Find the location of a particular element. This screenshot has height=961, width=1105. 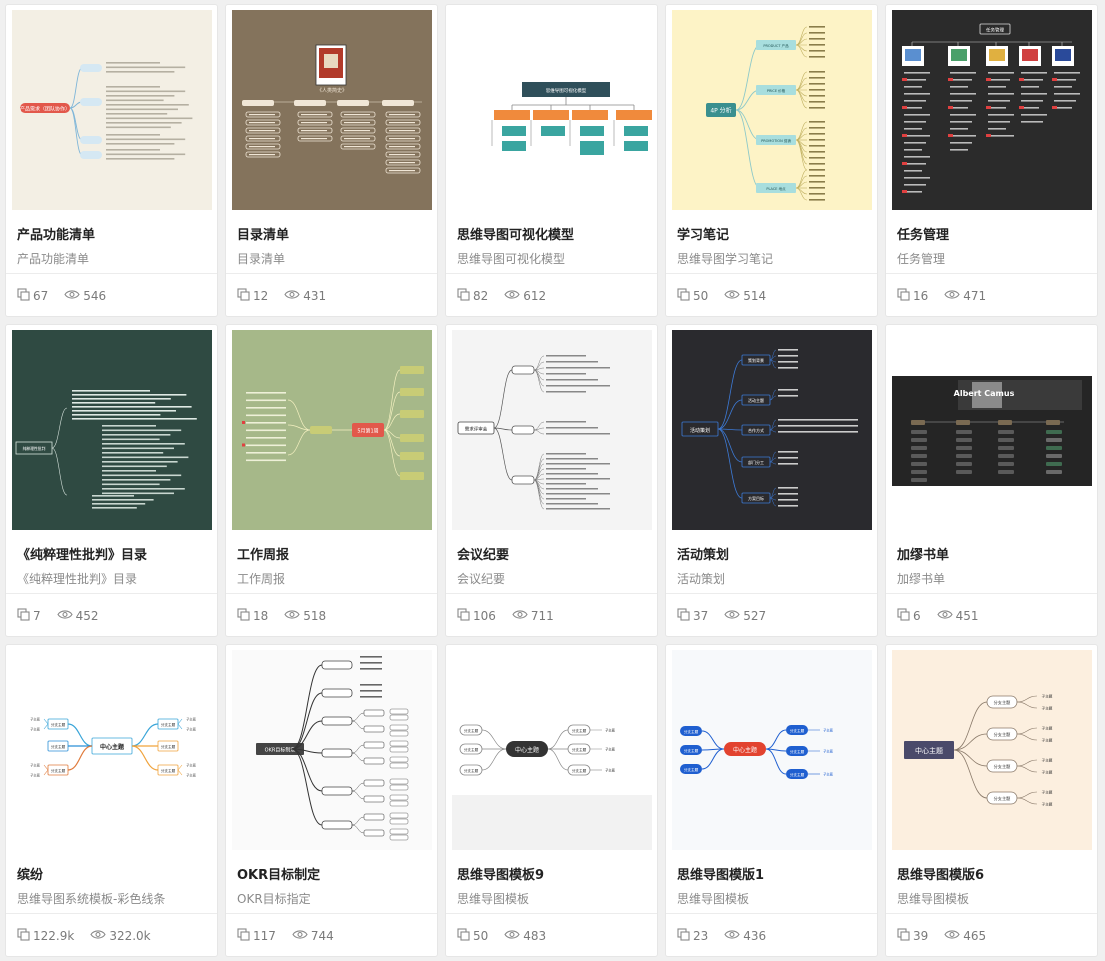

card-title: 目录清单 is located at coordinates (263, 233).